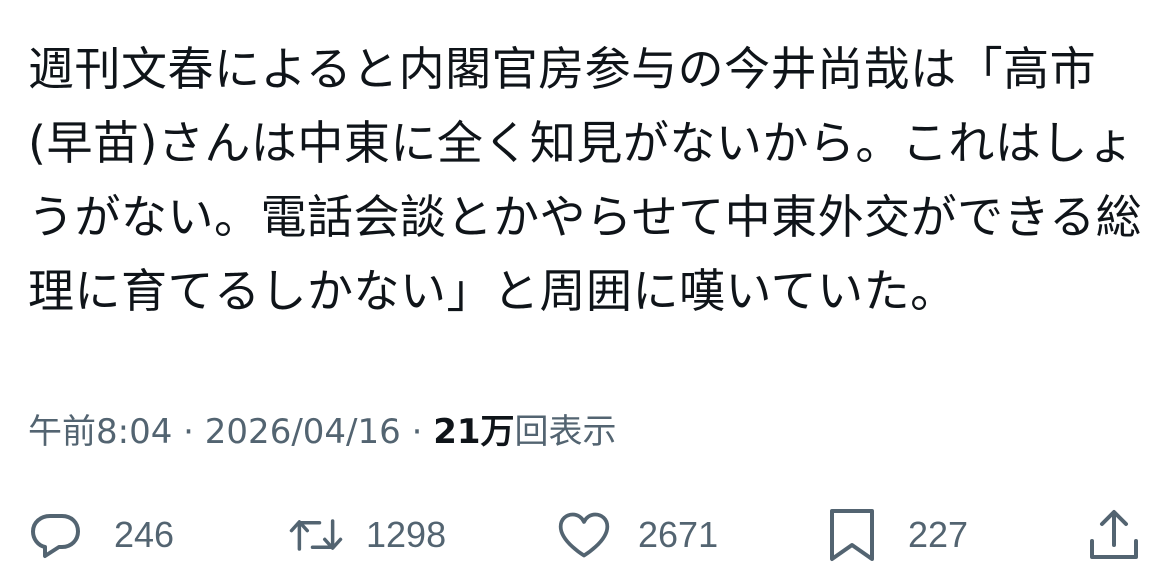 This screenshot has width=1170, height=578. I want to click on like-button: 2671, so click(637, 535).